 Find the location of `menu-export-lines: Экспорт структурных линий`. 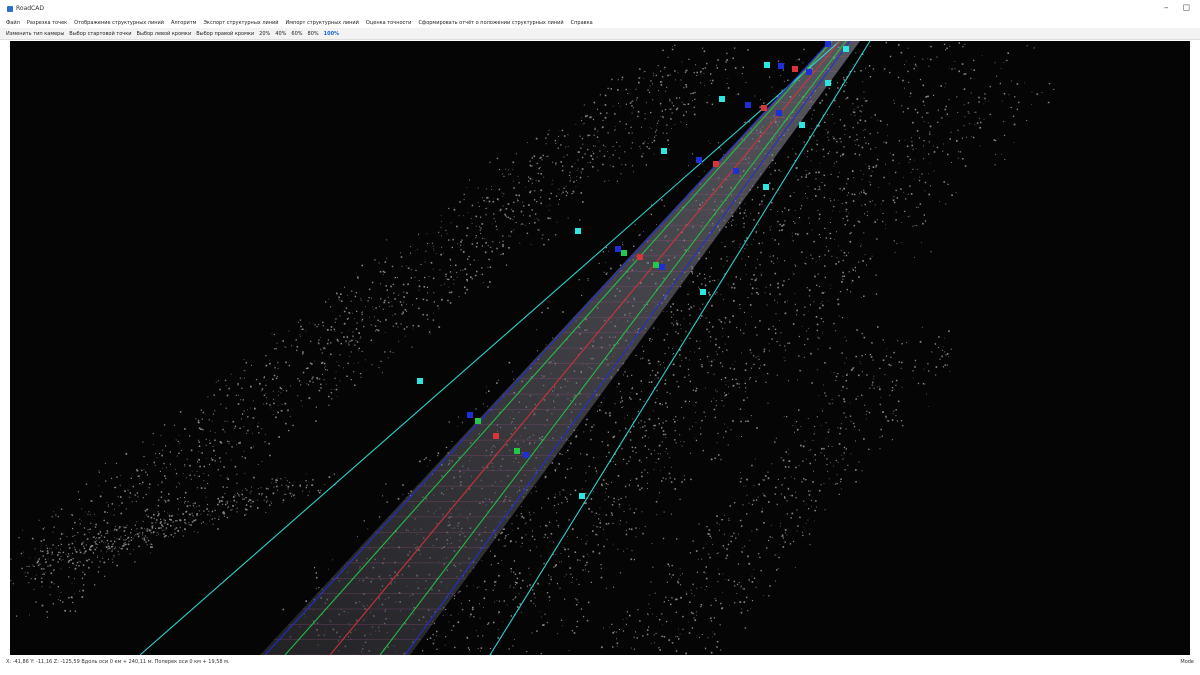

menu-export-lines: Экспорт структурных линий is located at coordinates (240, 23).